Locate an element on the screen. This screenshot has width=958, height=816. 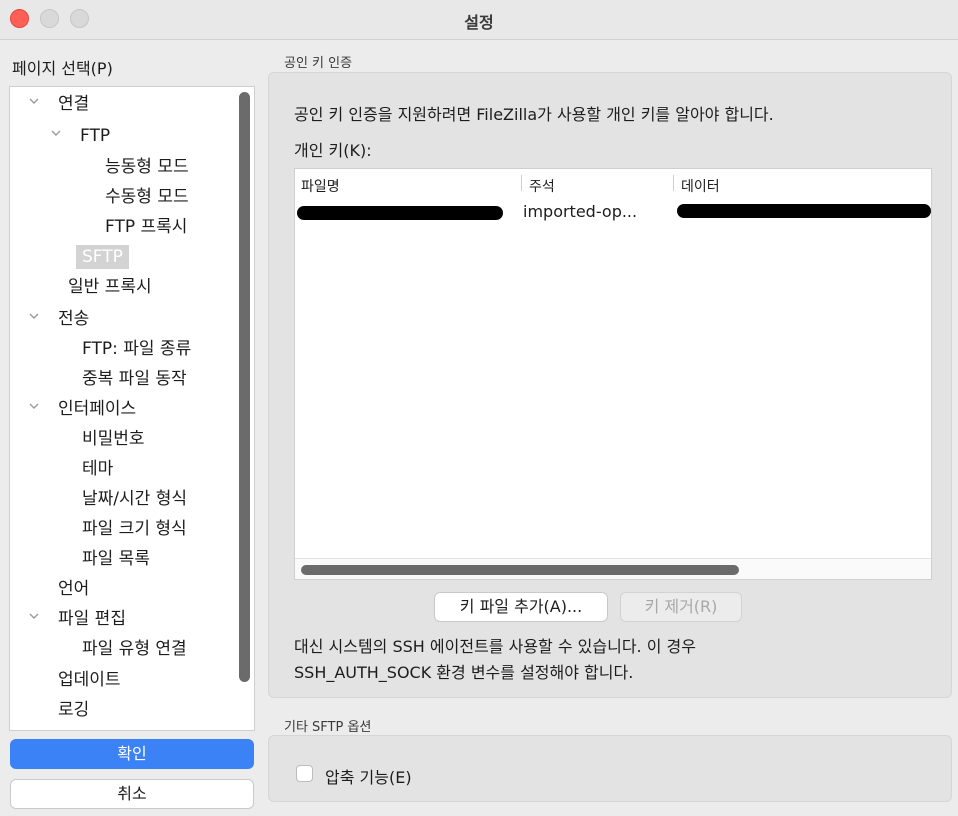
tree-item-active-mode: 능동형 모드 is located at coordinates (147, 167).